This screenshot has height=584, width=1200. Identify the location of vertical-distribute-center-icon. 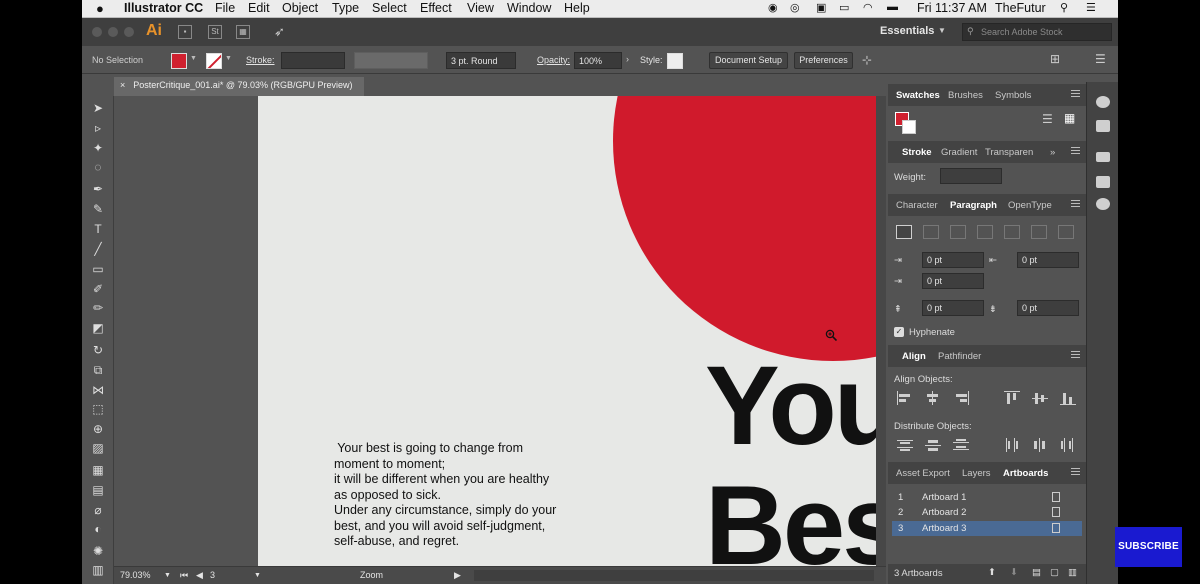
(933, 445).